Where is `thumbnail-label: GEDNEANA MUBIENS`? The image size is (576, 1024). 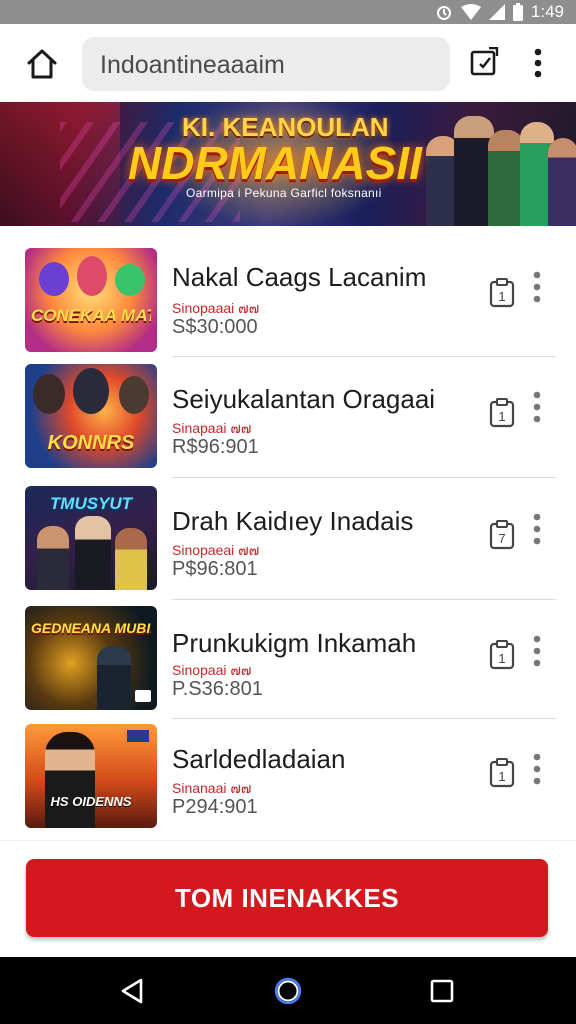
thumbnail-label: GEDNEANA MUBIENS is located at coordinates (91, 628).